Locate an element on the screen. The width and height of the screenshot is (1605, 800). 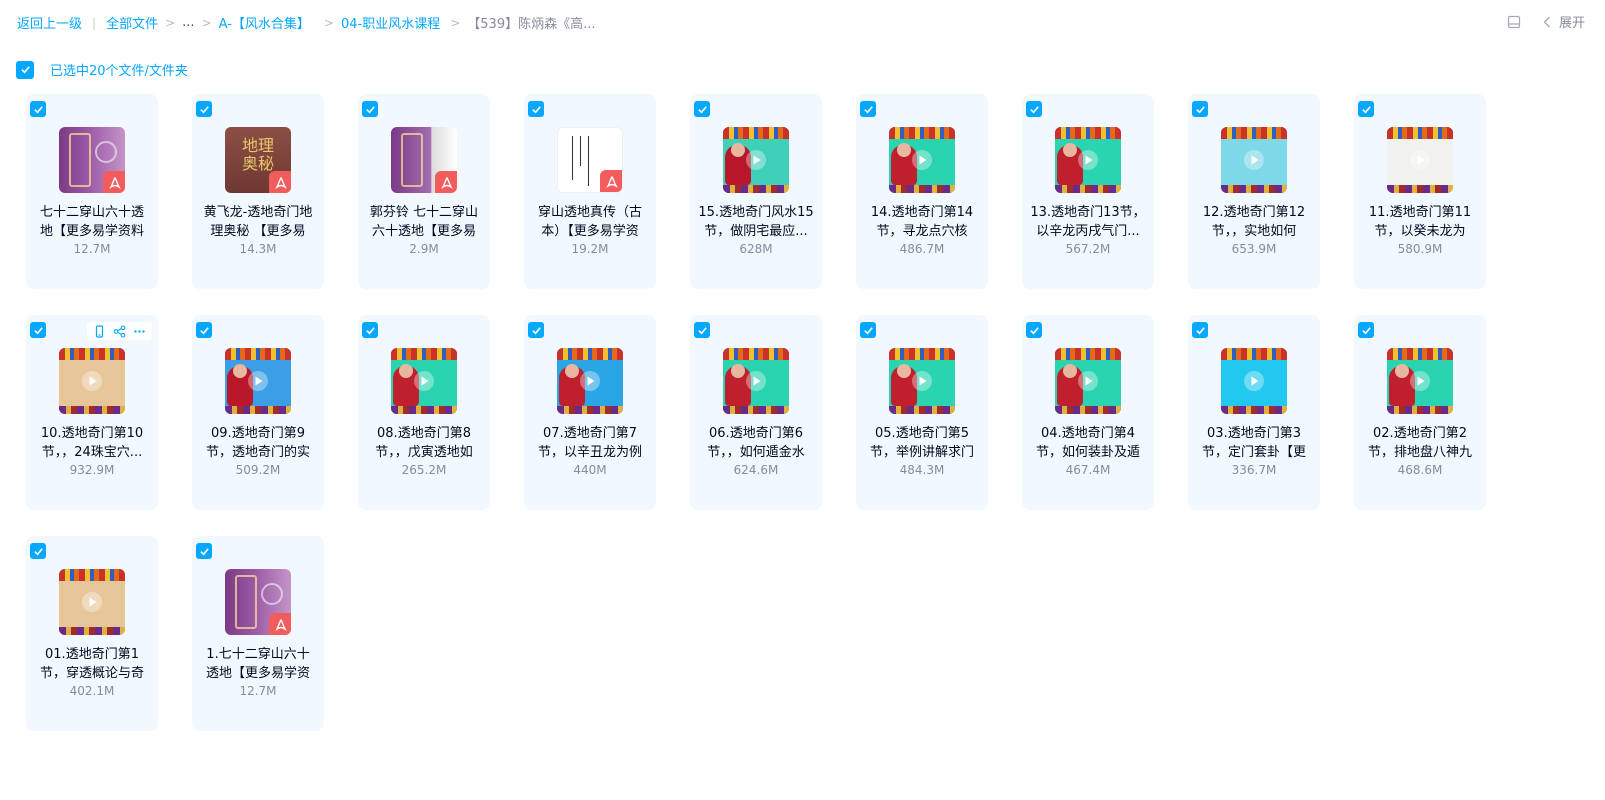
file-name: 03.透地奇门第3节，定门套卦【更 is located at coordinates (1254, 443).